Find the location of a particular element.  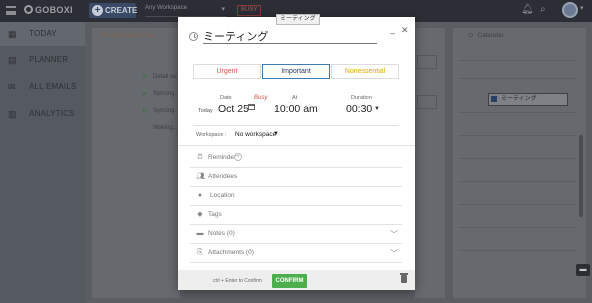

attachments-label: Attachments (0) is located at coordinates (231, 252).